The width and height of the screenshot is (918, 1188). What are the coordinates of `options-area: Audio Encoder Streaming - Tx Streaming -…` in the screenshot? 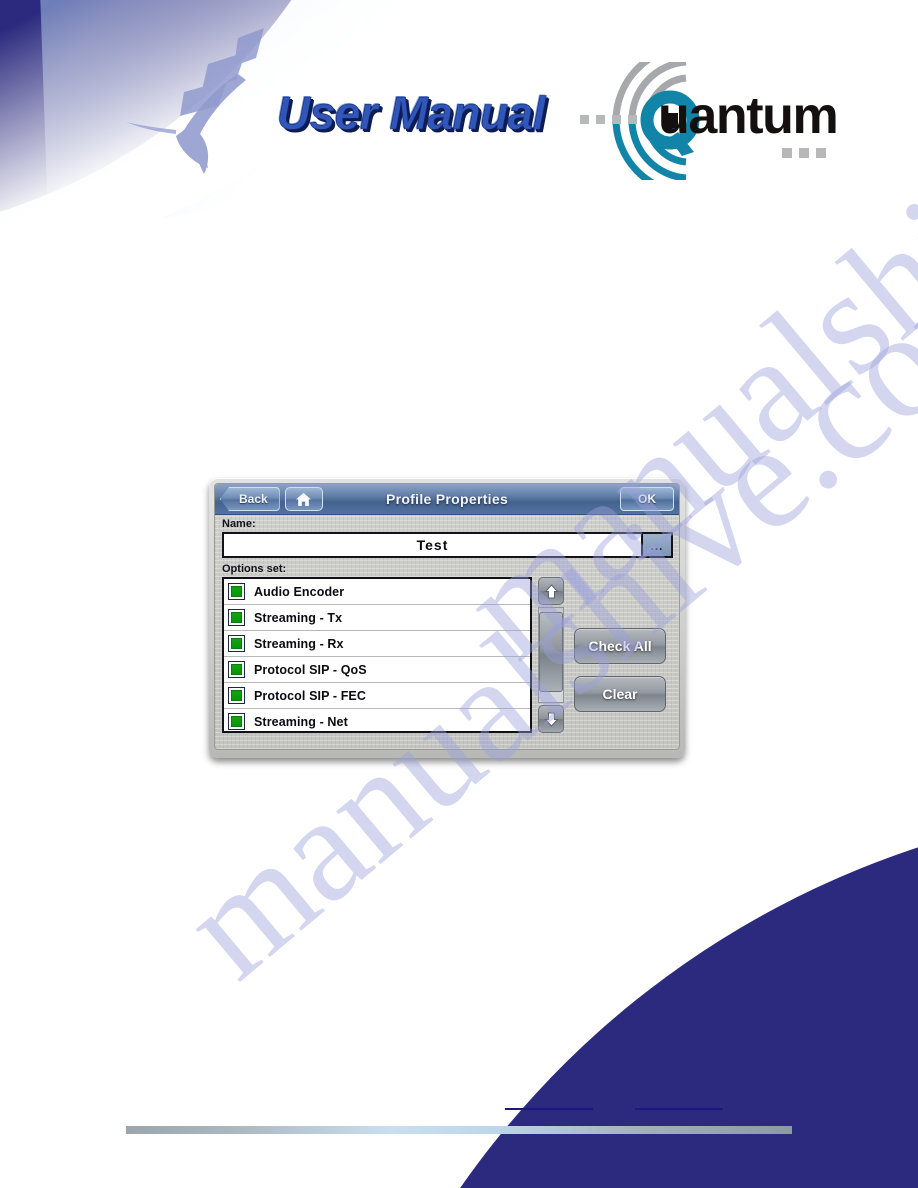 It's located at (447, 655).